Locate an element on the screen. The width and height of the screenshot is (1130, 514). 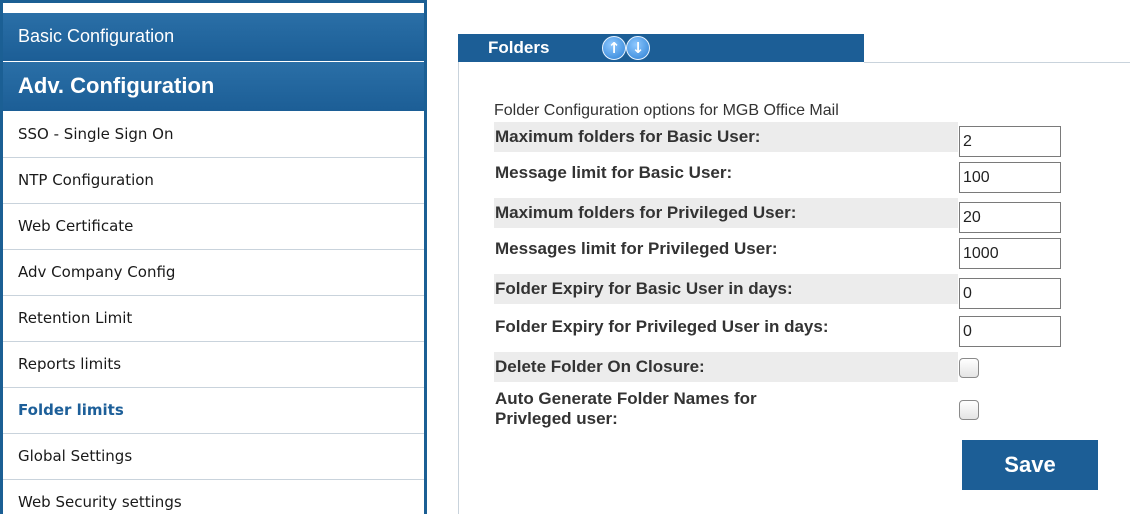
folder-expiry-basic-input: 0 is located at coordinates (1010, 293).